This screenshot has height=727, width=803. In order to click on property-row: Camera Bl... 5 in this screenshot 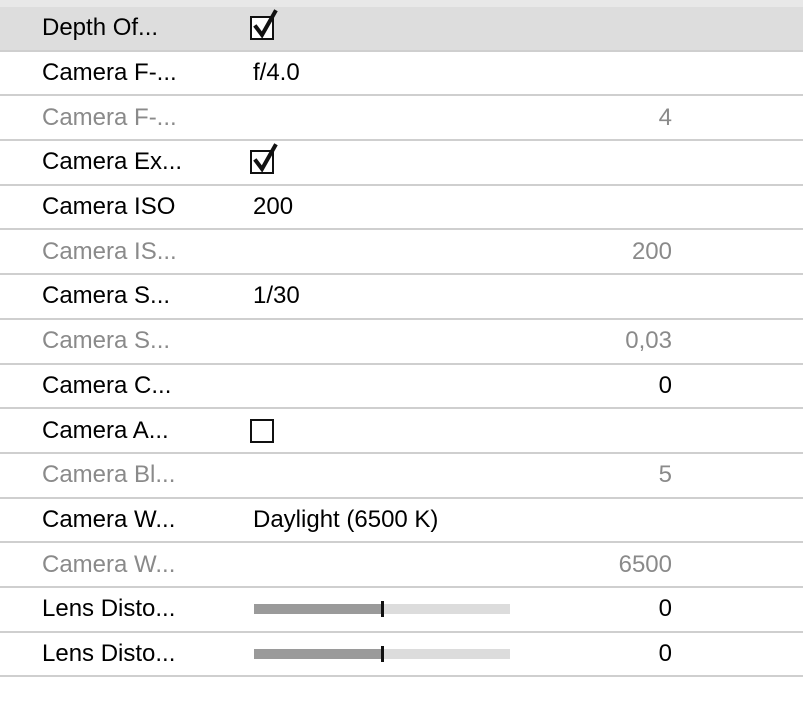, I will do `click(401, 476)`.